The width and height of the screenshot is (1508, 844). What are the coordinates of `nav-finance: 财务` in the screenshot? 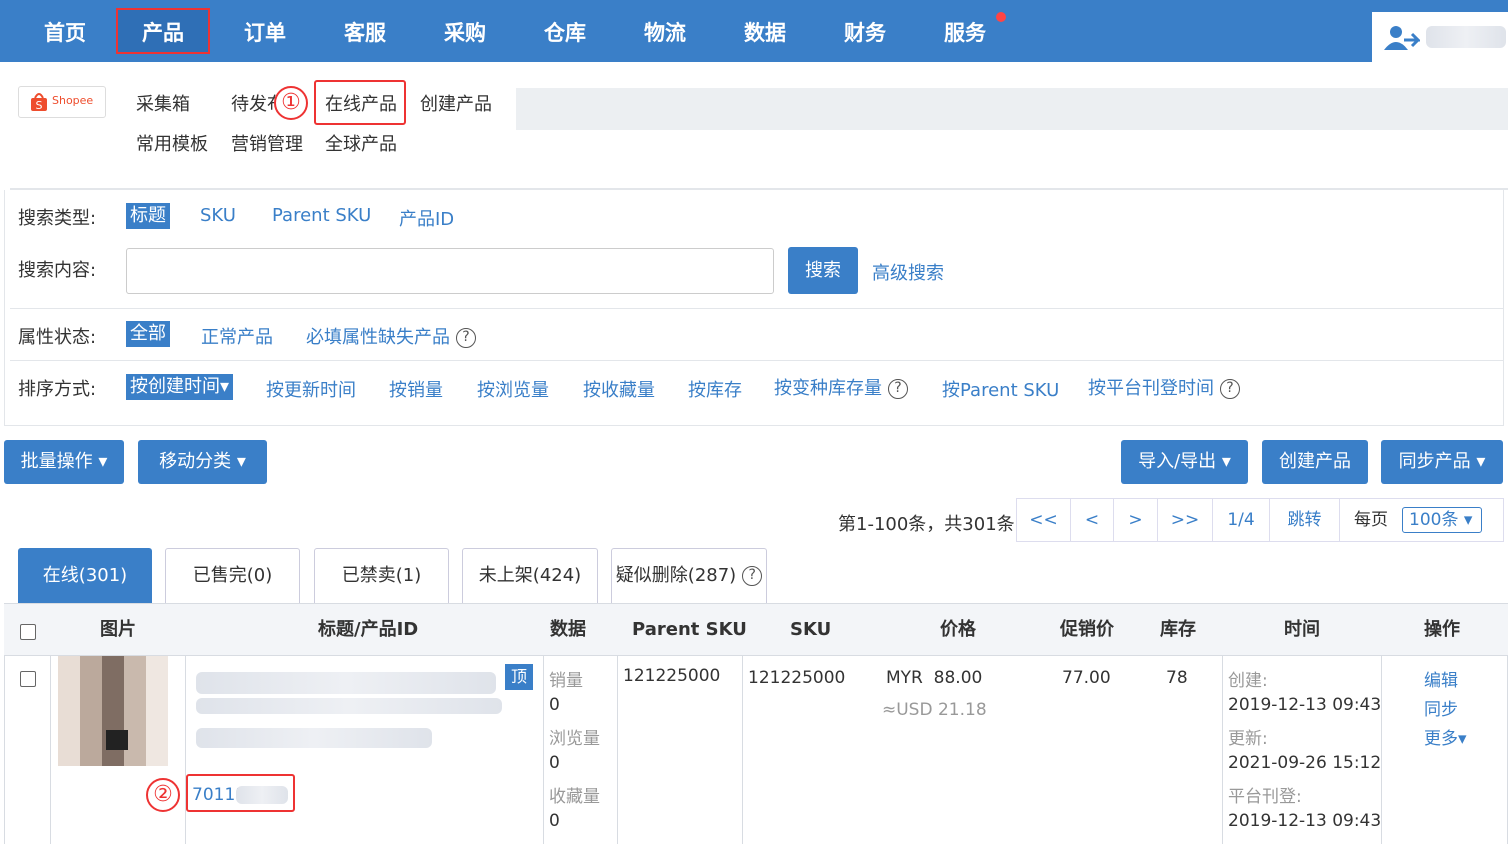 It's located at (865, 31).